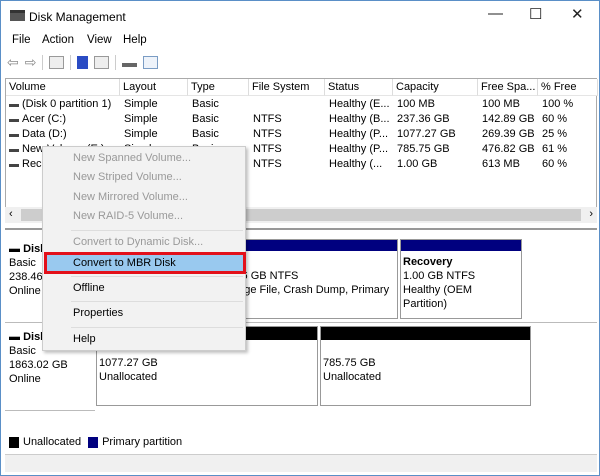 The image size is (600, 476). What do you see at coordinates (461, 245) in the screenshot?
I see `primary-partition-bar` at bounding box center [461, 245].